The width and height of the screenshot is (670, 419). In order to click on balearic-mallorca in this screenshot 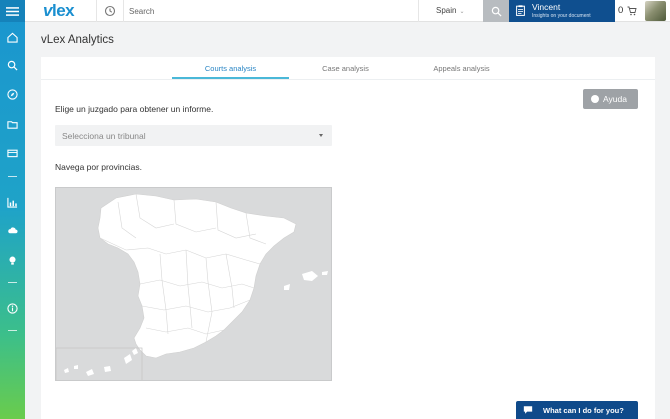, I will do `click(310, 276)`.